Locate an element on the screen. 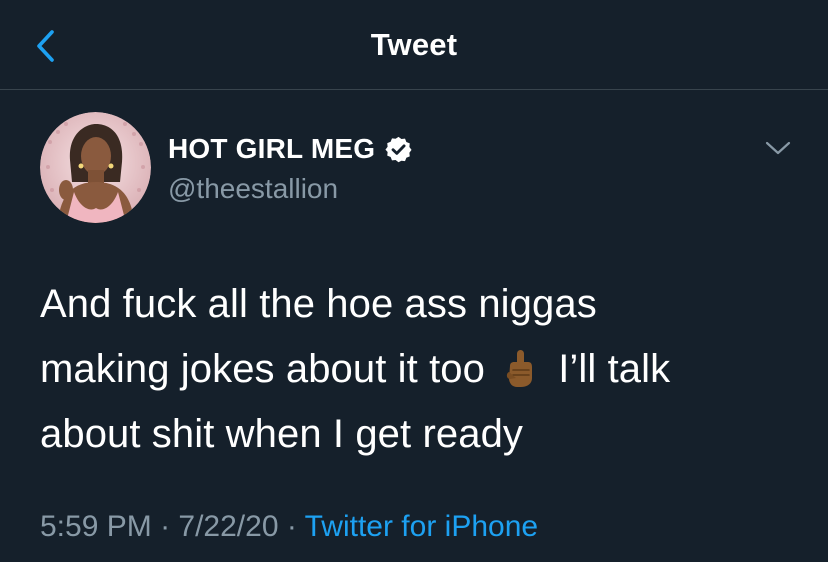 The height and width of the screenshot is (562, 828). tweet-source-link: Twitter for iPhone is located at coordinates (421, 526).